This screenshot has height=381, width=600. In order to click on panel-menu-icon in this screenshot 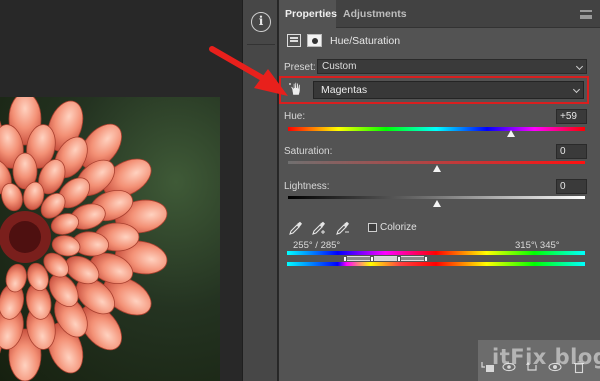, I will do `click(586, 14)`.